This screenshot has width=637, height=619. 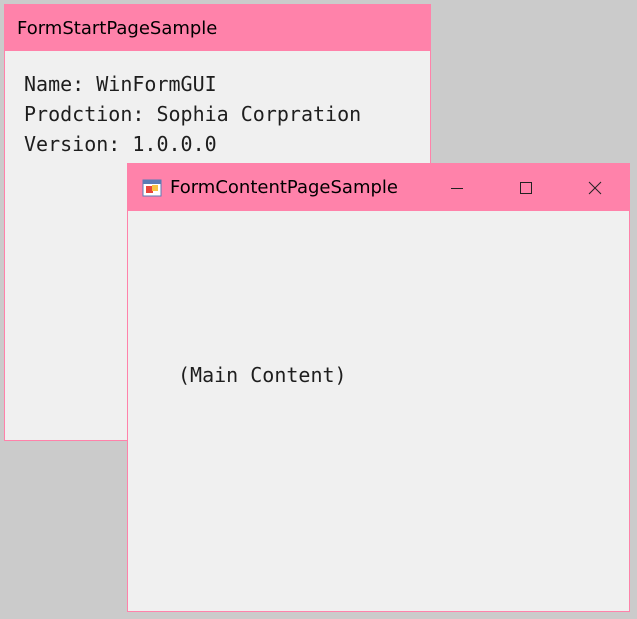 I want to click on content-window-titlebar: FormContentPageSample, so click(x=378, y=187).